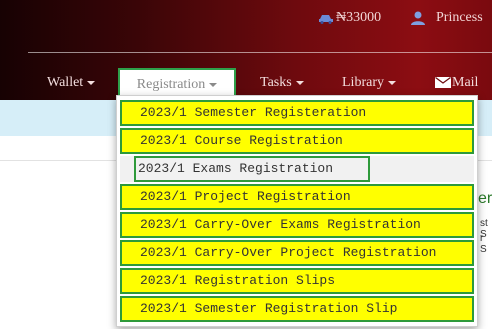 The height and width of the screenshot is (329, 492). I want to click on nav-mail-label: Mail, so click(465, 82).